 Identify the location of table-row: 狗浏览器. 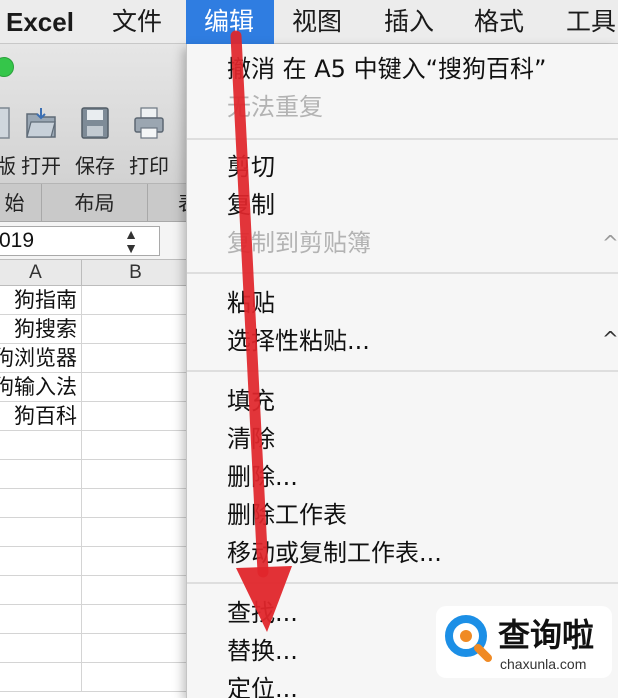
(95, 358).